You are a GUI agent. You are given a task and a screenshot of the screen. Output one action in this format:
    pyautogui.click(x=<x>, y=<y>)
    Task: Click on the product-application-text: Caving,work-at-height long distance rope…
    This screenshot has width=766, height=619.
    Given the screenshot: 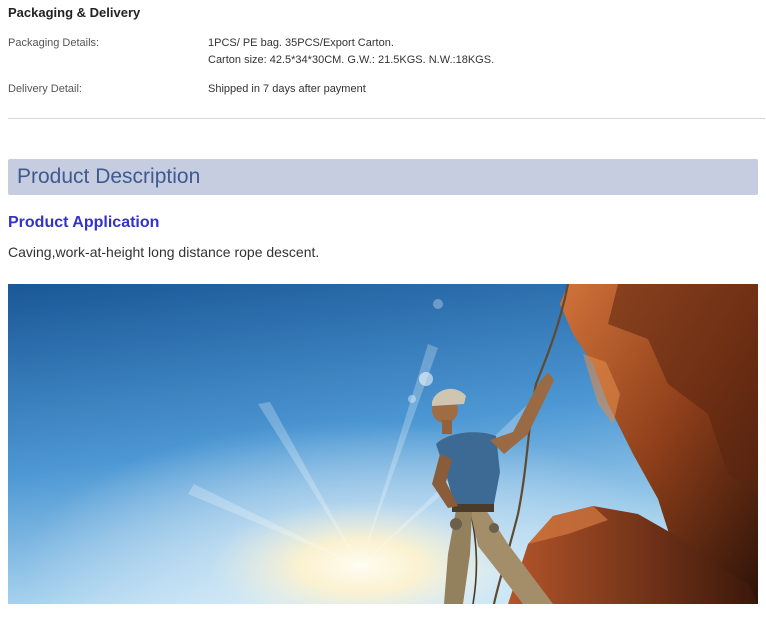 What is the action you would take?
    pyautogui.click(x=164, y=252)
    